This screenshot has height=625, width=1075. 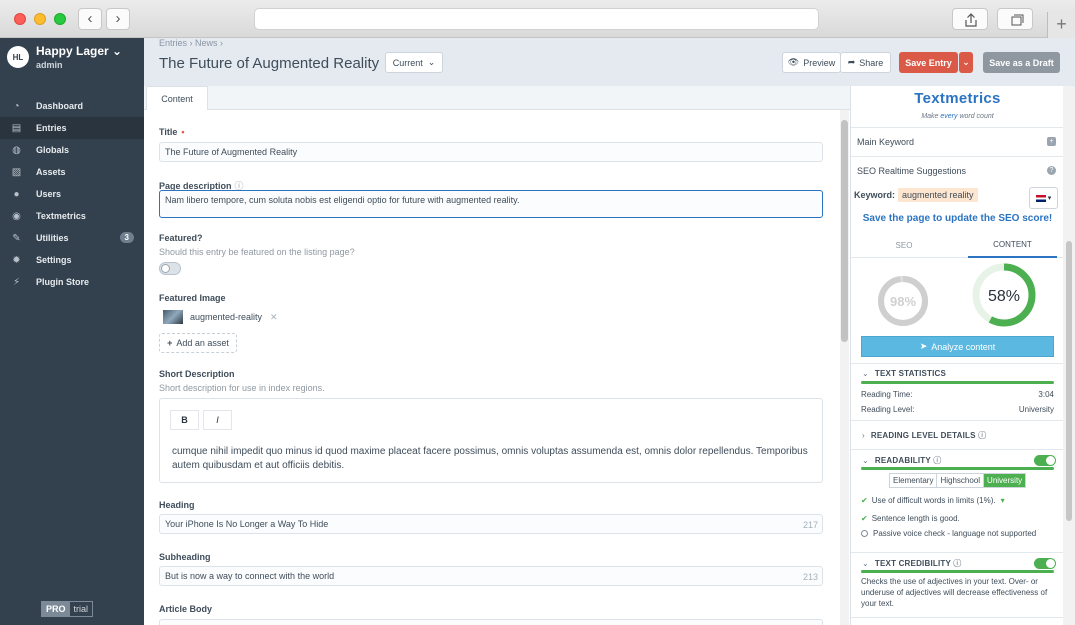 I want to click on readability-bar, so click(x=957, y=468).